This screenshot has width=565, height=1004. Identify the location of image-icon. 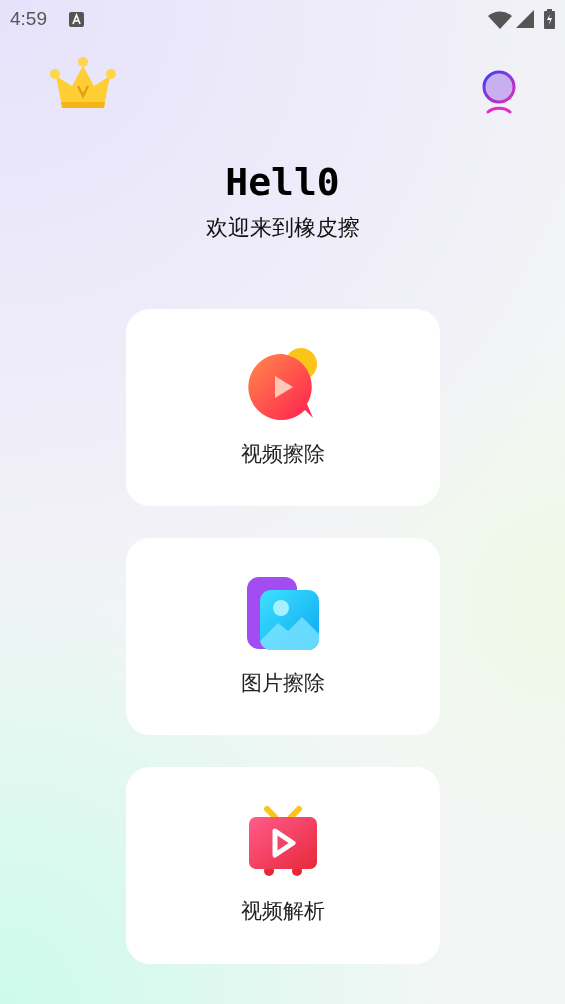
(282, 612).